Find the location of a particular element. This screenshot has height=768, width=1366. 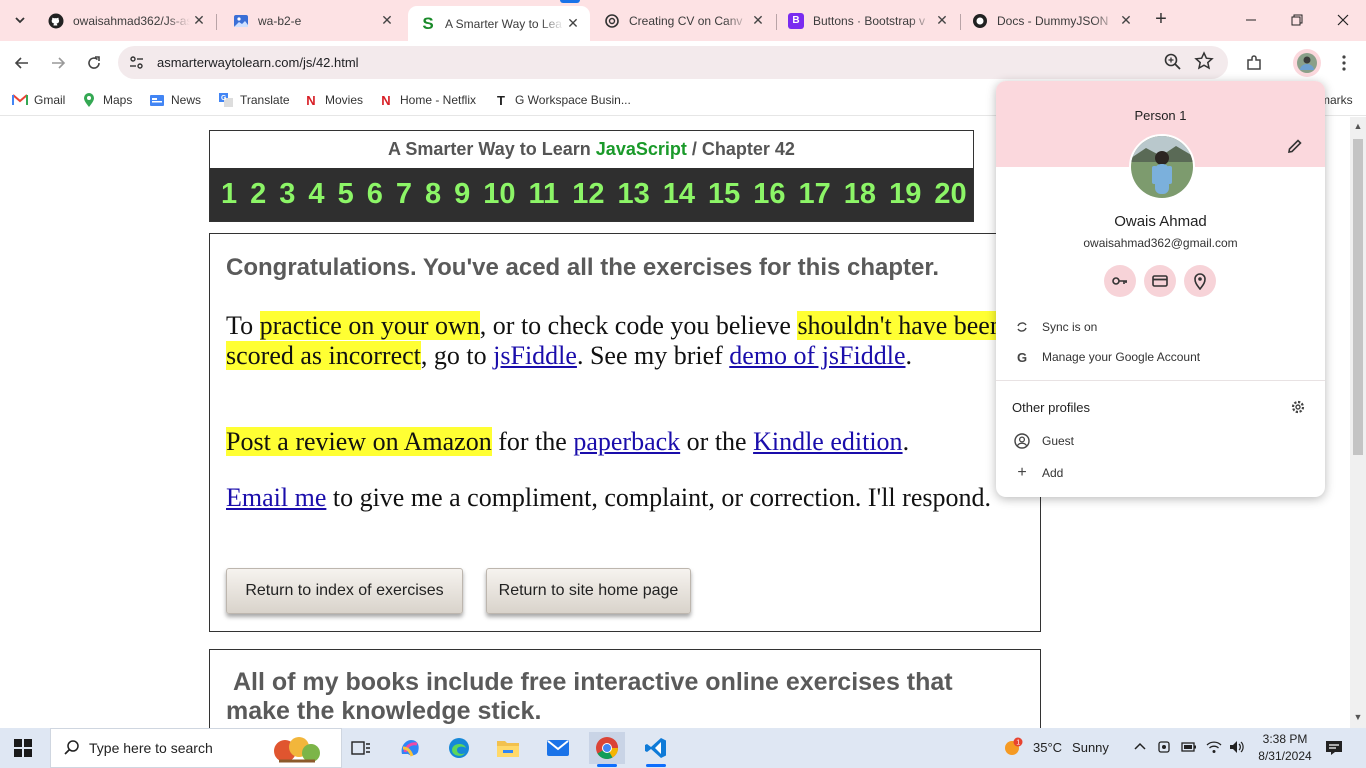

account-circle-icon is located at coordinates (1022, 441).